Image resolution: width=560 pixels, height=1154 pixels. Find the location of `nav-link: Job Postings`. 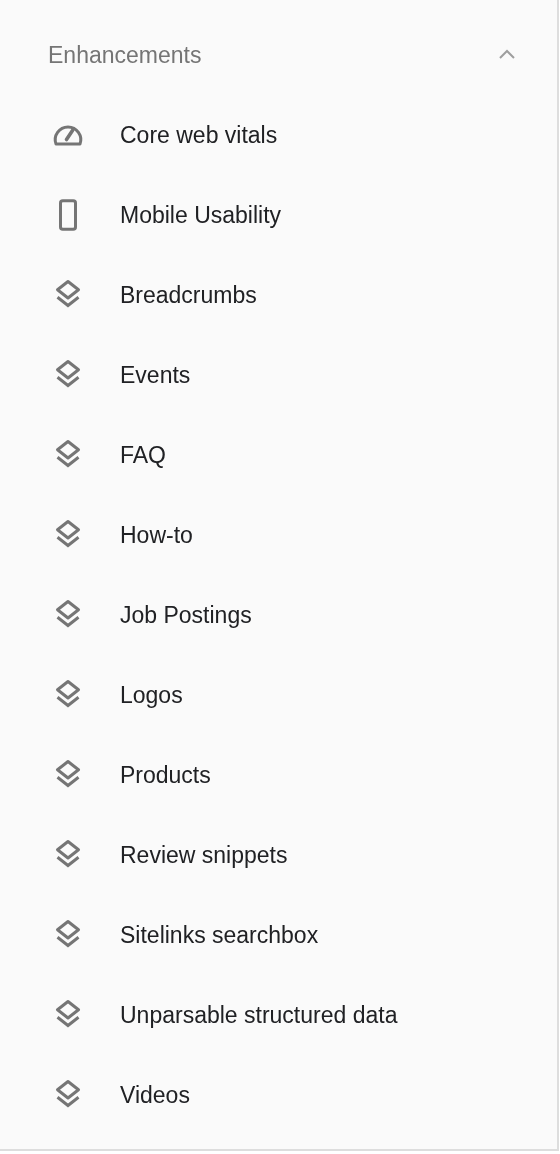

nav-link: Job Postings is located at coordinates (186, 615).